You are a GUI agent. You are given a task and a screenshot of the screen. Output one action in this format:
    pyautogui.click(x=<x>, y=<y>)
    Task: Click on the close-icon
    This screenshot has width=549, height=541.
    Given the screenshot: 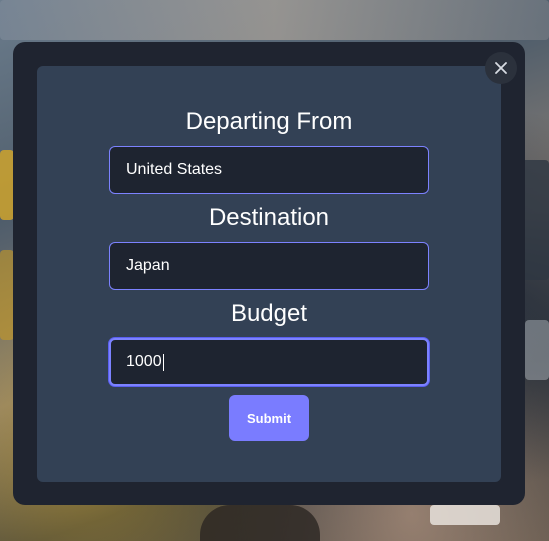 What is the action you would take?
    pyautogui.click(x=501, y=68)
    